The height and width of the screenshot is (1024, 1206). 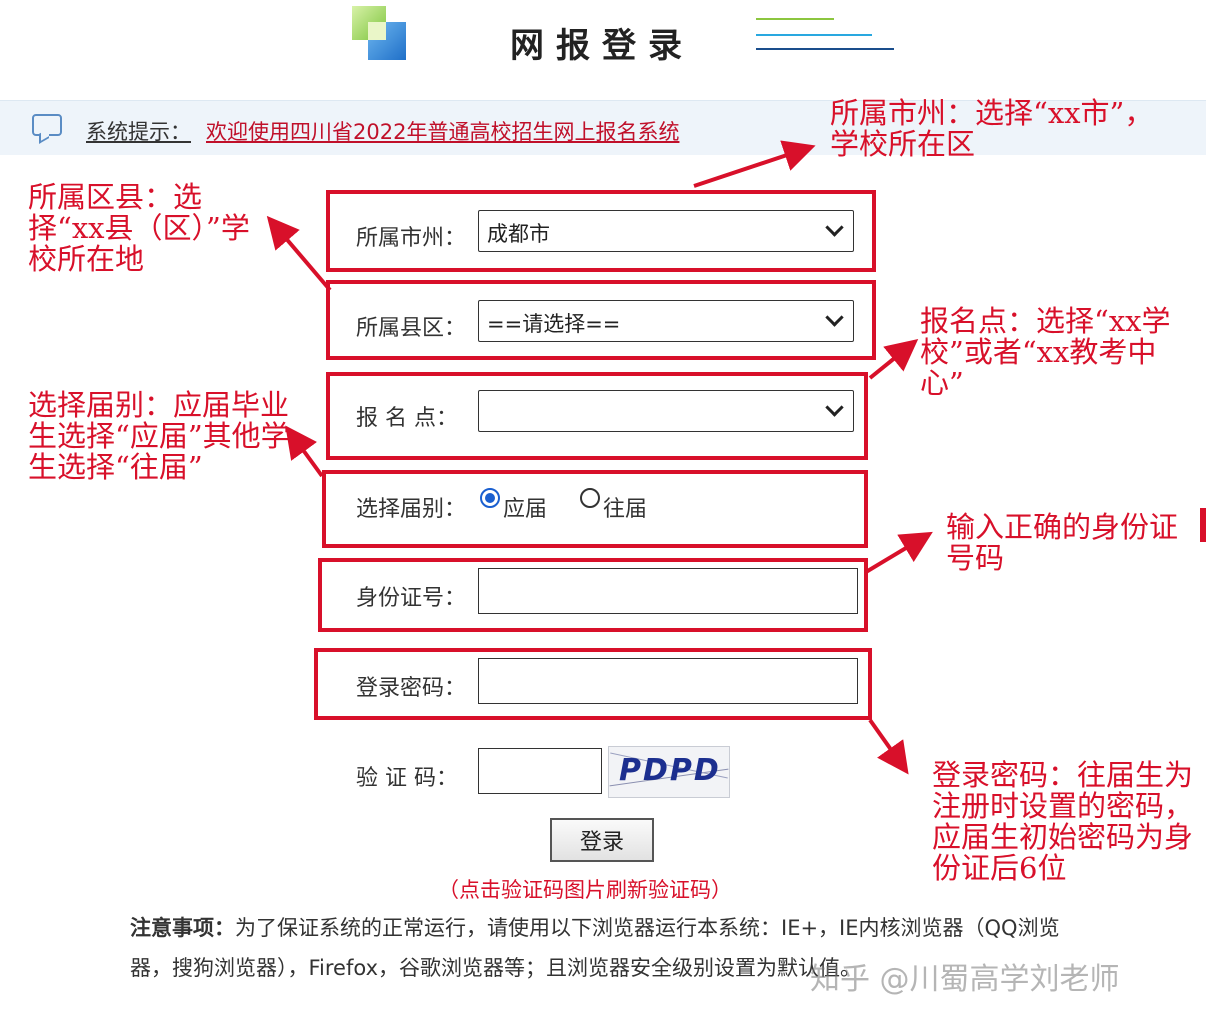 What do you see at coordinates (888, 746) in the screenshot?
I see `arrow-password` at bounding box center [888, 746].